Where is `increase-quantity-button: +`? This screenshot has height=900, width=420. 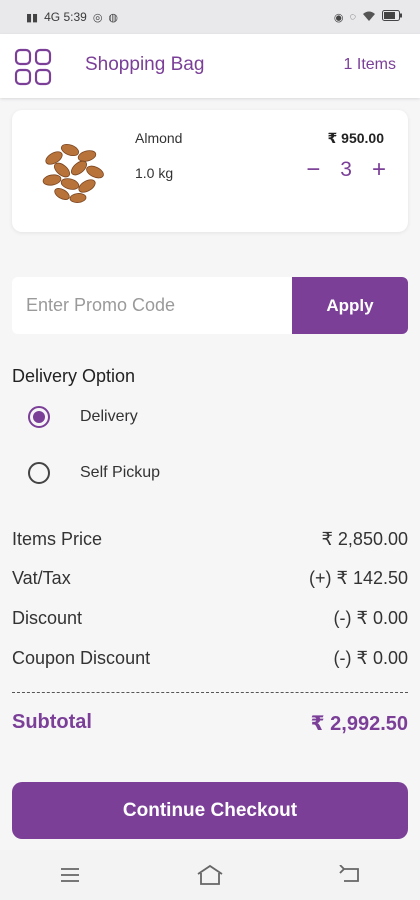 increase-quantity-button: + is located at coordinates (379, 170).